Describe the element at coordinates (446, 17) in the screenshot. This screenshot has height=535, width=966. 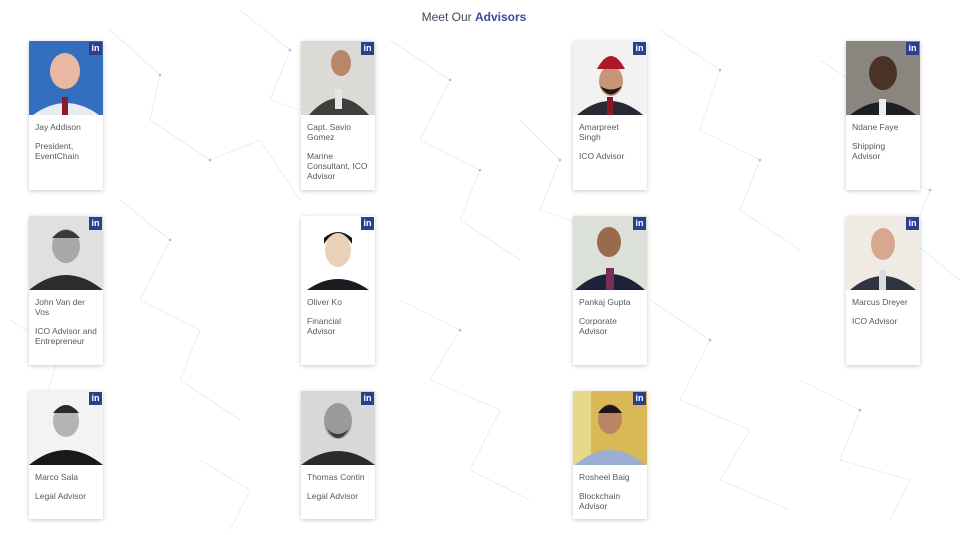
I see `title-prefix: Meet Our` at that location.